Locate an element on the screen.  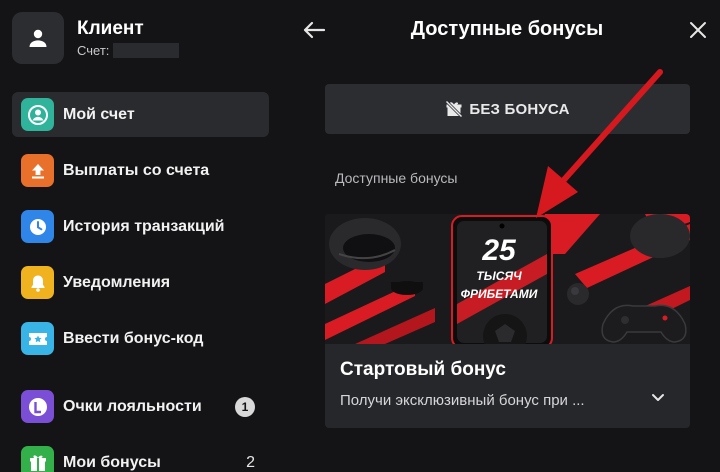
avatar is located at coordinates (38, 38).